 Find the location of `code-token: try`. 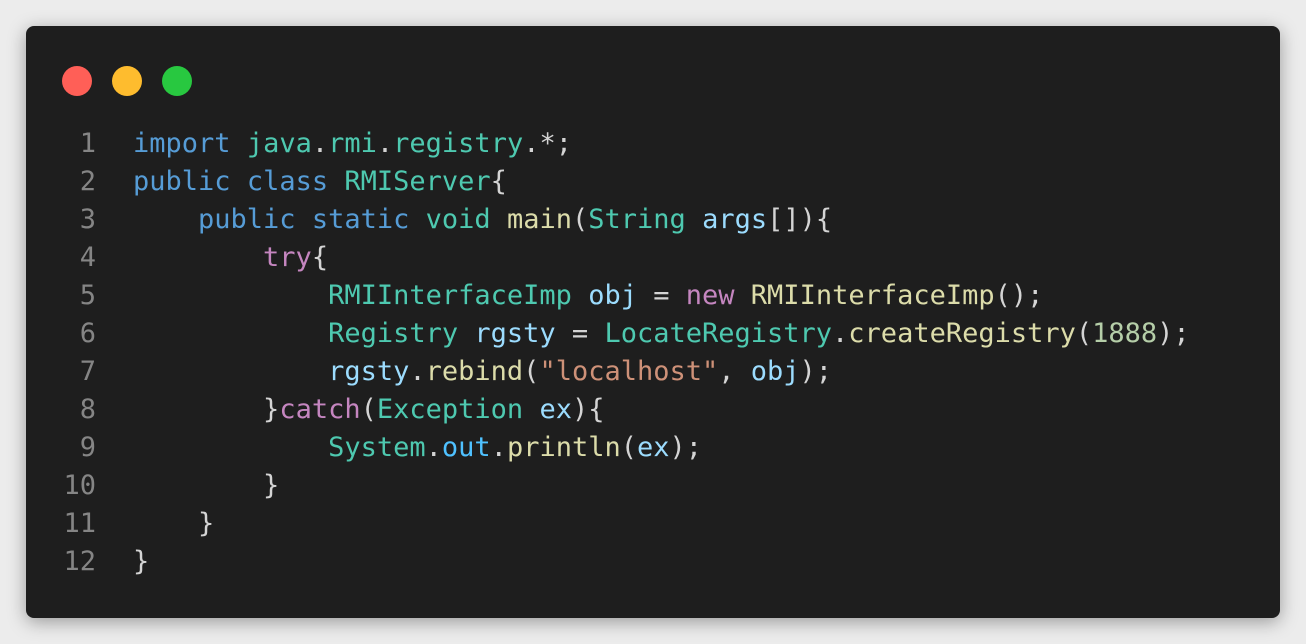

code-token: try is located at coordinates (287, 257).